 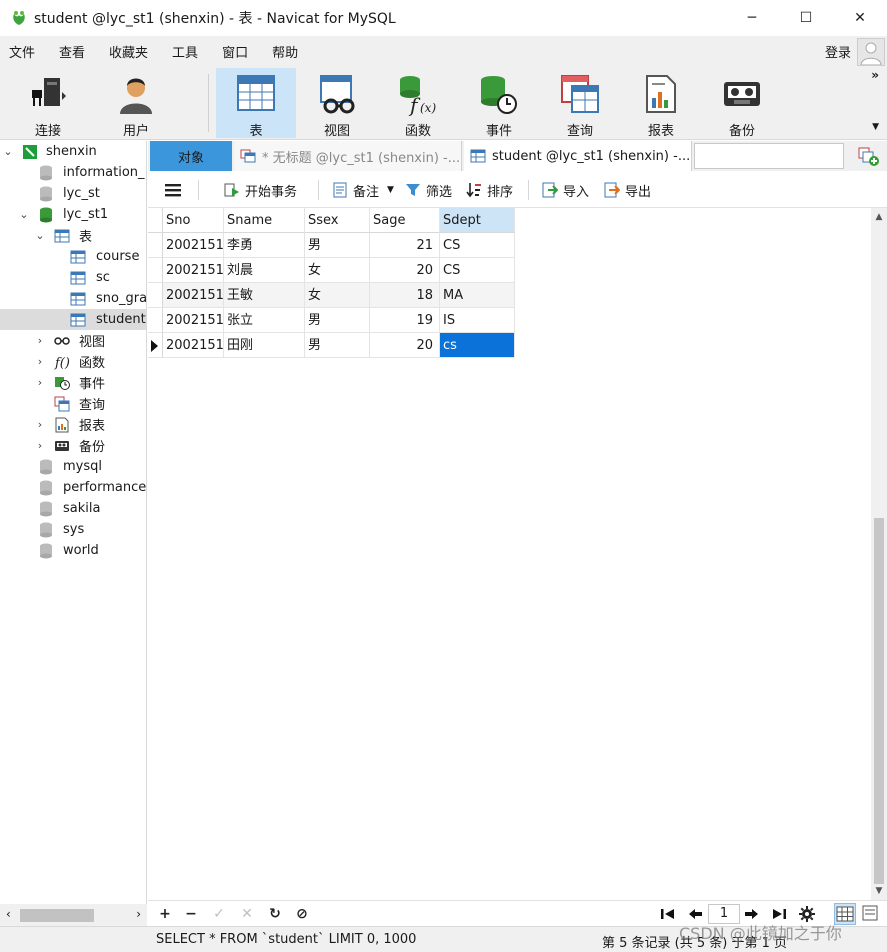 What do you see at coordinates (191, 156) in the screenshot?
I see `tab-objects: 对象` at bounding box center [191, 156].